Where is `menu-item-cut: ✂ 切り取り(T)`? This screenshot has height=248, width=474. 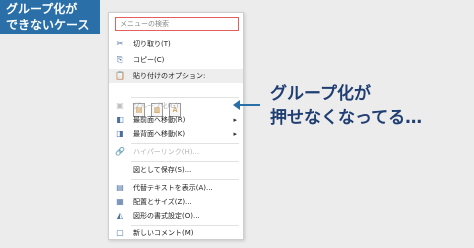 menu-item-cut: ✂ 切り取り(T) is located at coordinates (176, 44).